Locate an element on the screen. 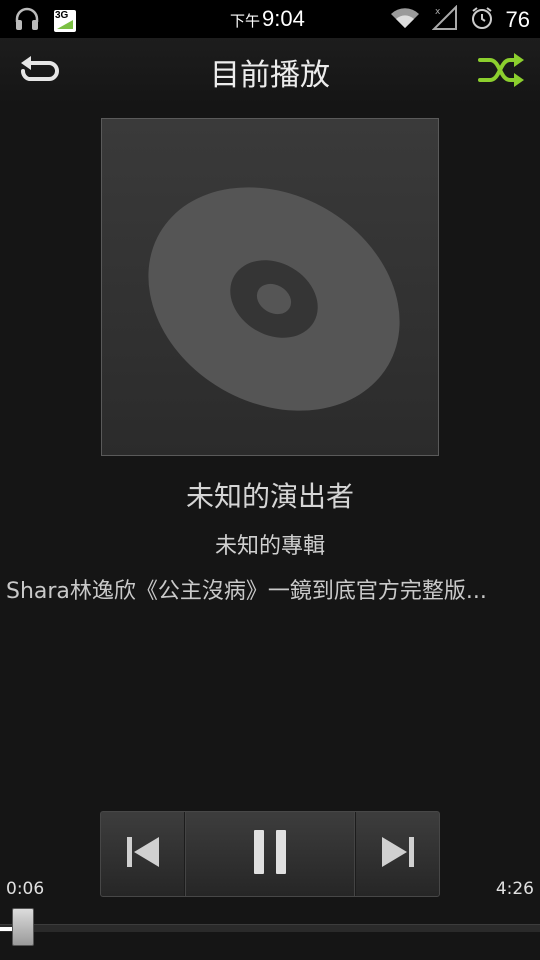 The width and height of the screenshot is (540, 960). no-signal-icon: x is located at coordinates (444, 19).